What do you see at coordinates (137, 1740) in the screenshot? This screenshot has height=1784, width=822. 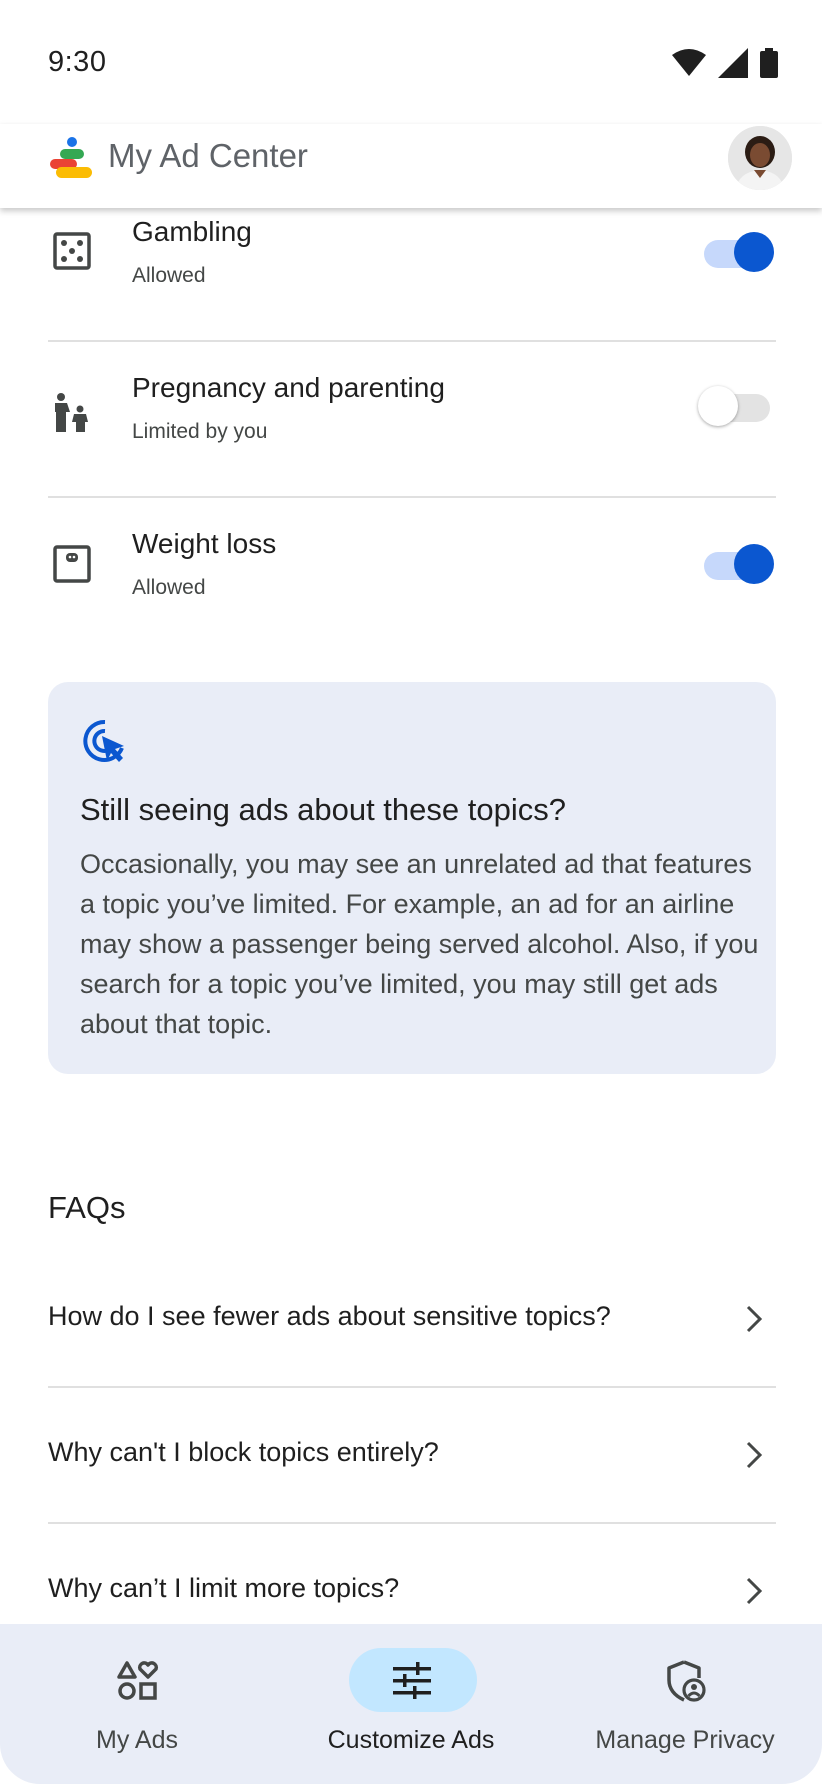 I see `nav-label: My Ads` at bounding box center [137, 1740].